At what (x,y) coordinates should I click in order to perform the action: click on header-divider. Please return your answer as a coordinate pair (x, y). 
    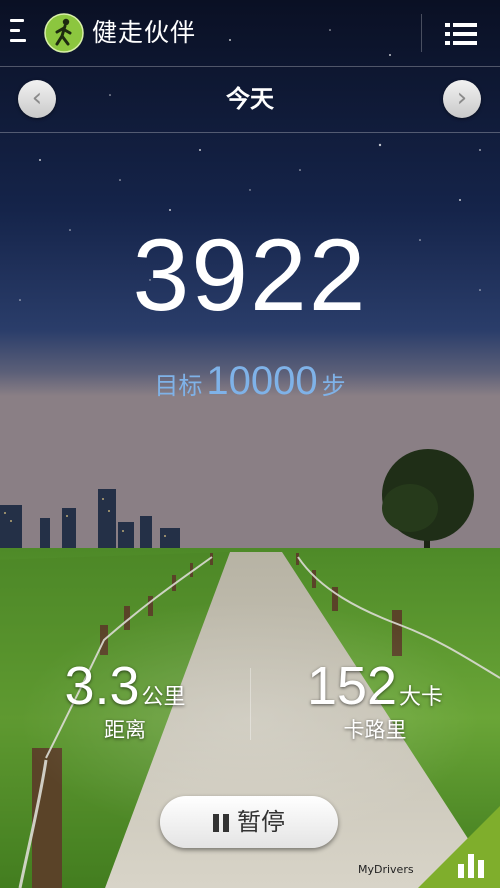
    Looking at the image, I should click on (421, 33).